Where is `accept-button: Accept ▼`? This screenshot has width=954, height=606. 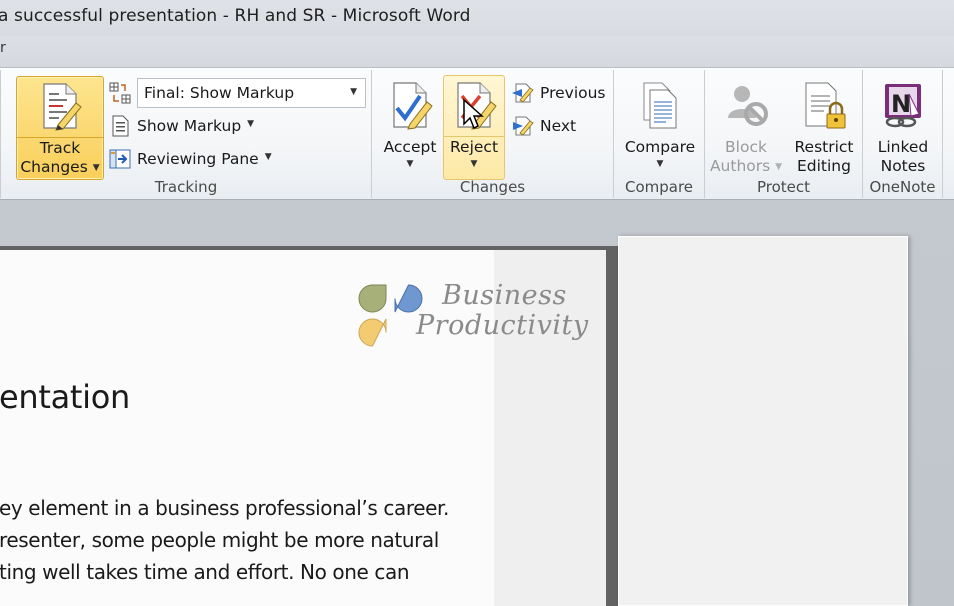 accept-button: Accept ▼ is located at coordinates (410, 128).